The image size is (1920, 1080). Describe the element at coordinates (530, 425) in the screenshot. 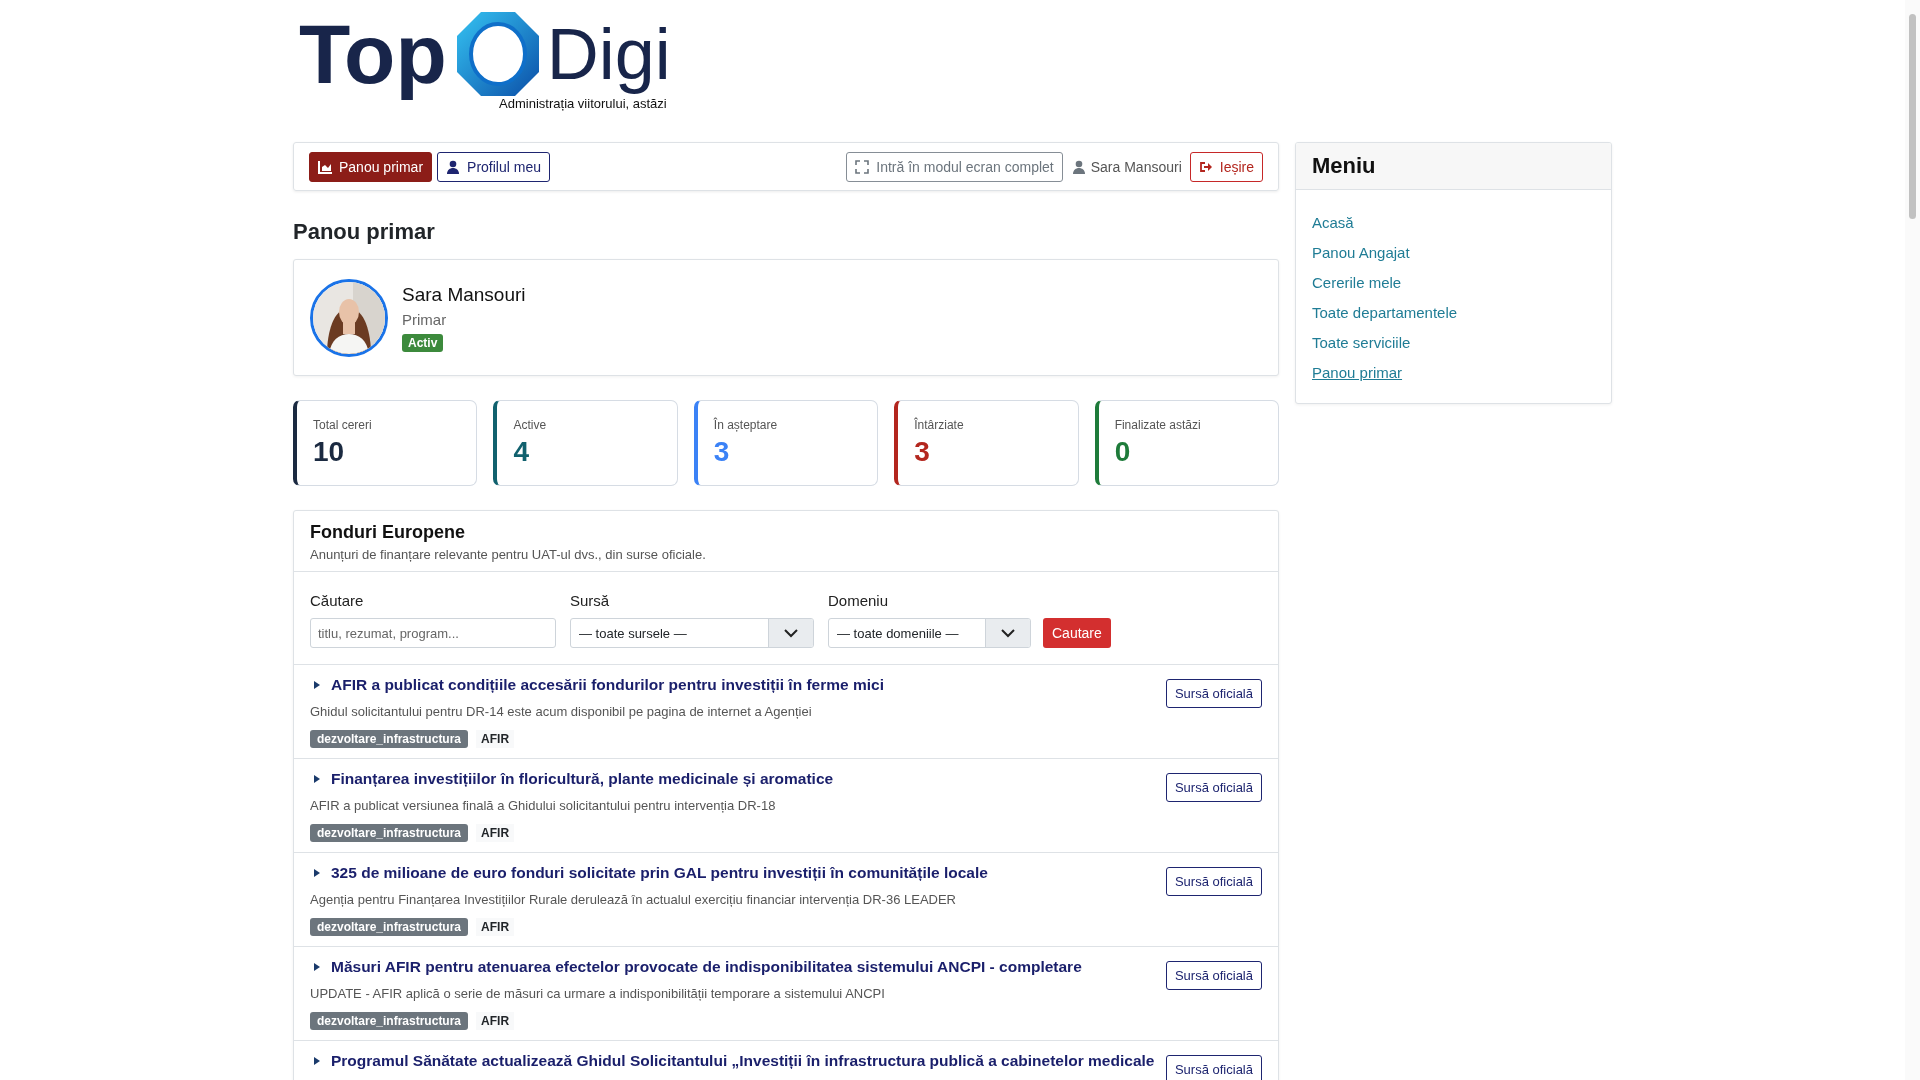

I see `stat-label: Active` at that location.